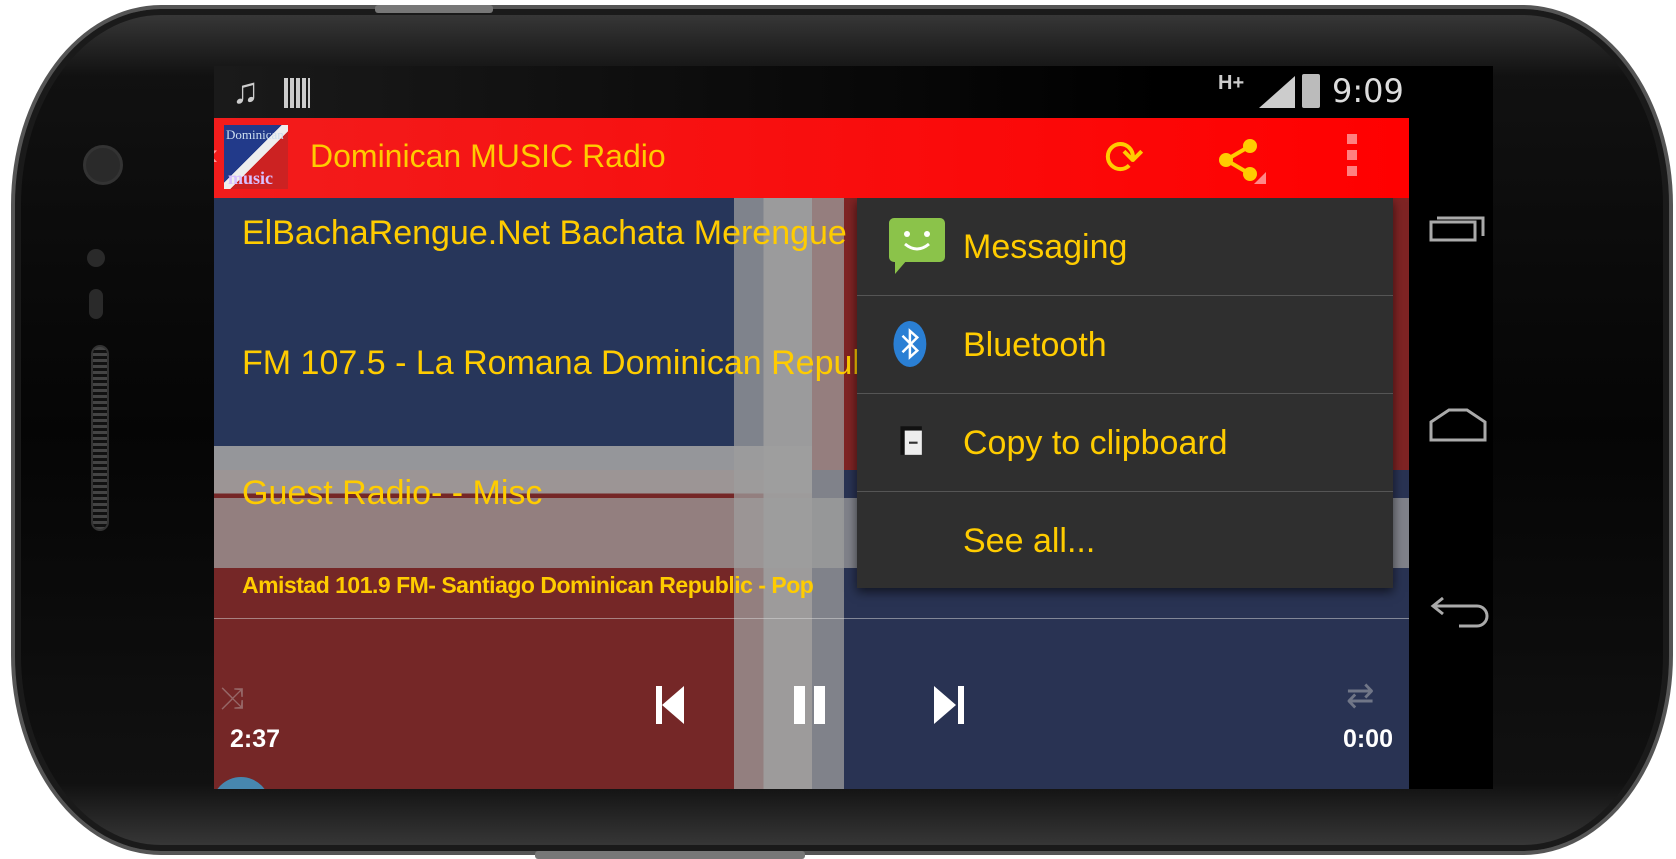  Describe the element at coordinates (103, 165) in the screenshot. I see `front-camera` at that location.